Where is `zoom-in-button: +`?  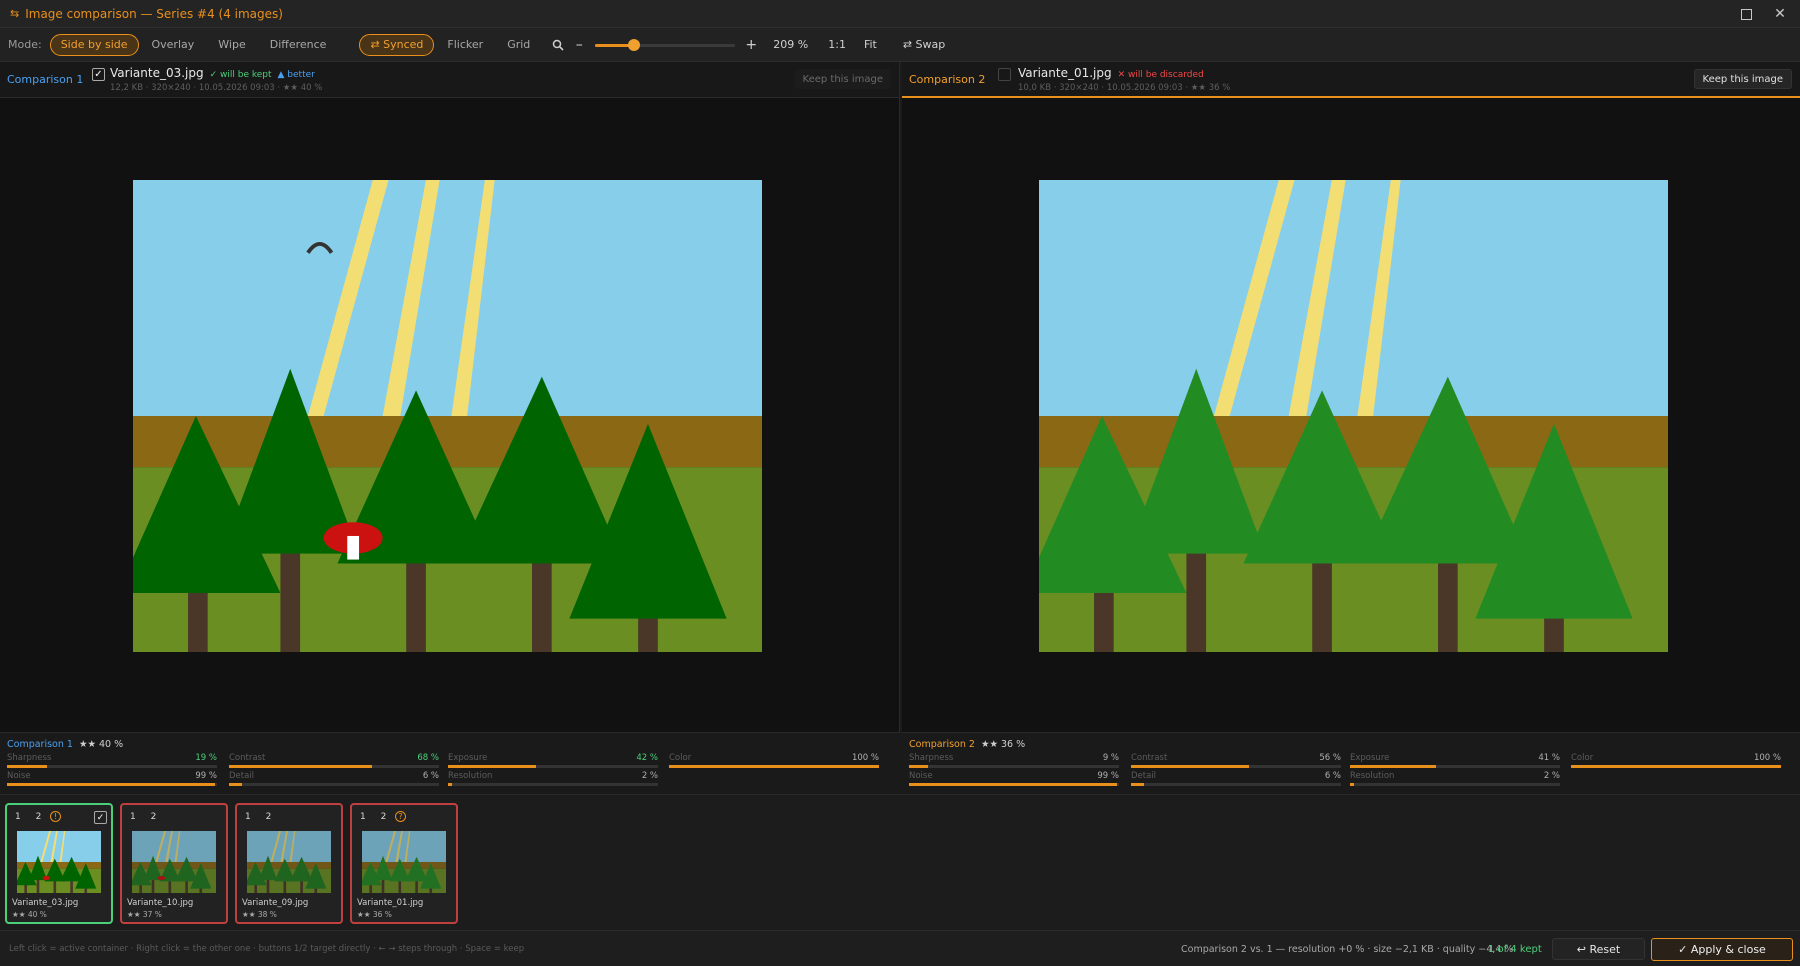 zoom-in-button: + is located at coordinates (751, 45).